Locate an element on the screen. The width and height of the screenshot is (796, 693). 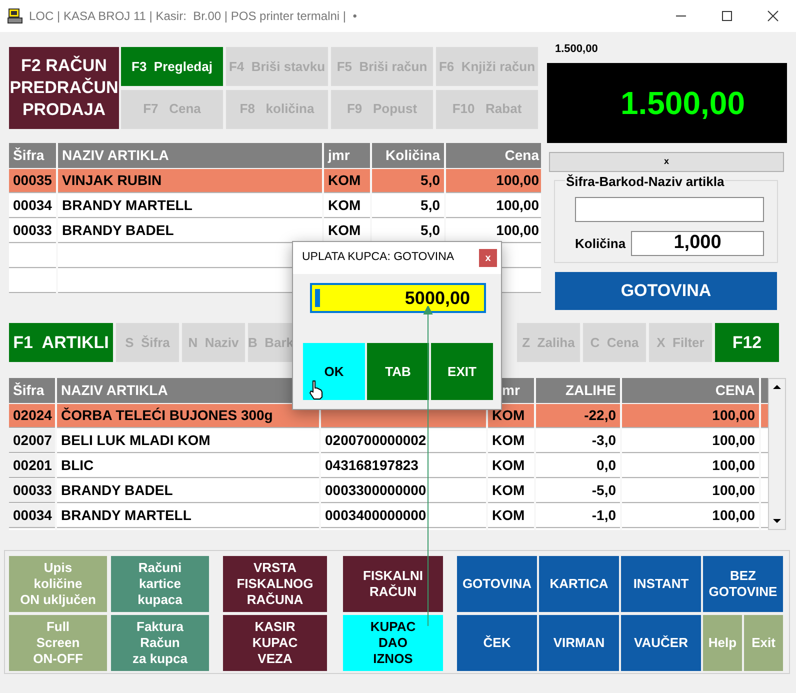
dialog-button: OK is located at coordinates (334, 371).